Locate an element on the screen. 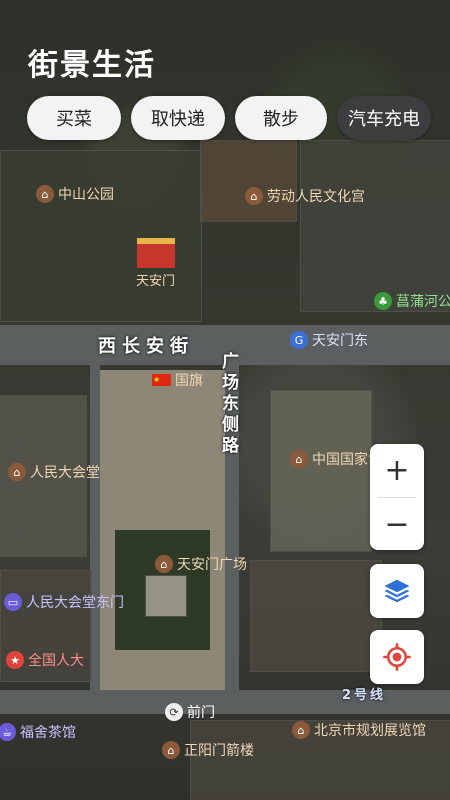 The image size is (450, 800). chip-take-a-walk: 散步 is located at coordinates (281, 118).